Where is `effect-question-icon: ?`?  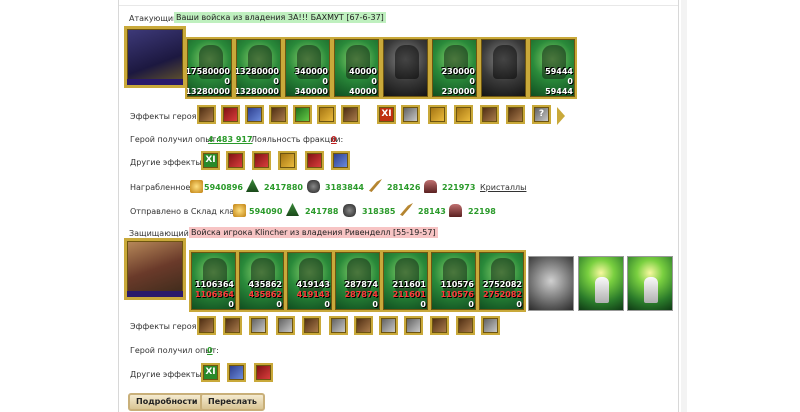
effect-question-icon: ? is located at coordinates (541, 114).